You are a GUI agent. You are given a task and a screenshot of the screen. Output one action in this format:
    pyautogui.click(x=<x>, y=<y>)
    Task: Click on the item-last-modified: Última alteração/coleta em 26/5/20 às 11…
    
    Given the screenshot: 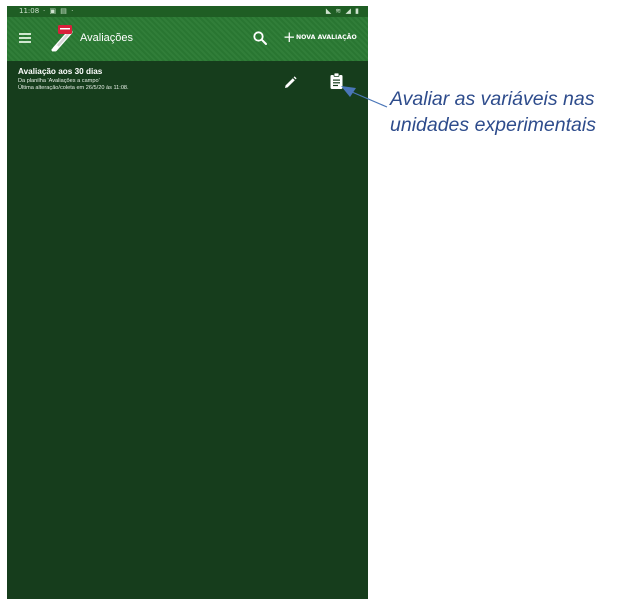 What is the action you would take?
    pyautogui.click(x=73, y=88)
    